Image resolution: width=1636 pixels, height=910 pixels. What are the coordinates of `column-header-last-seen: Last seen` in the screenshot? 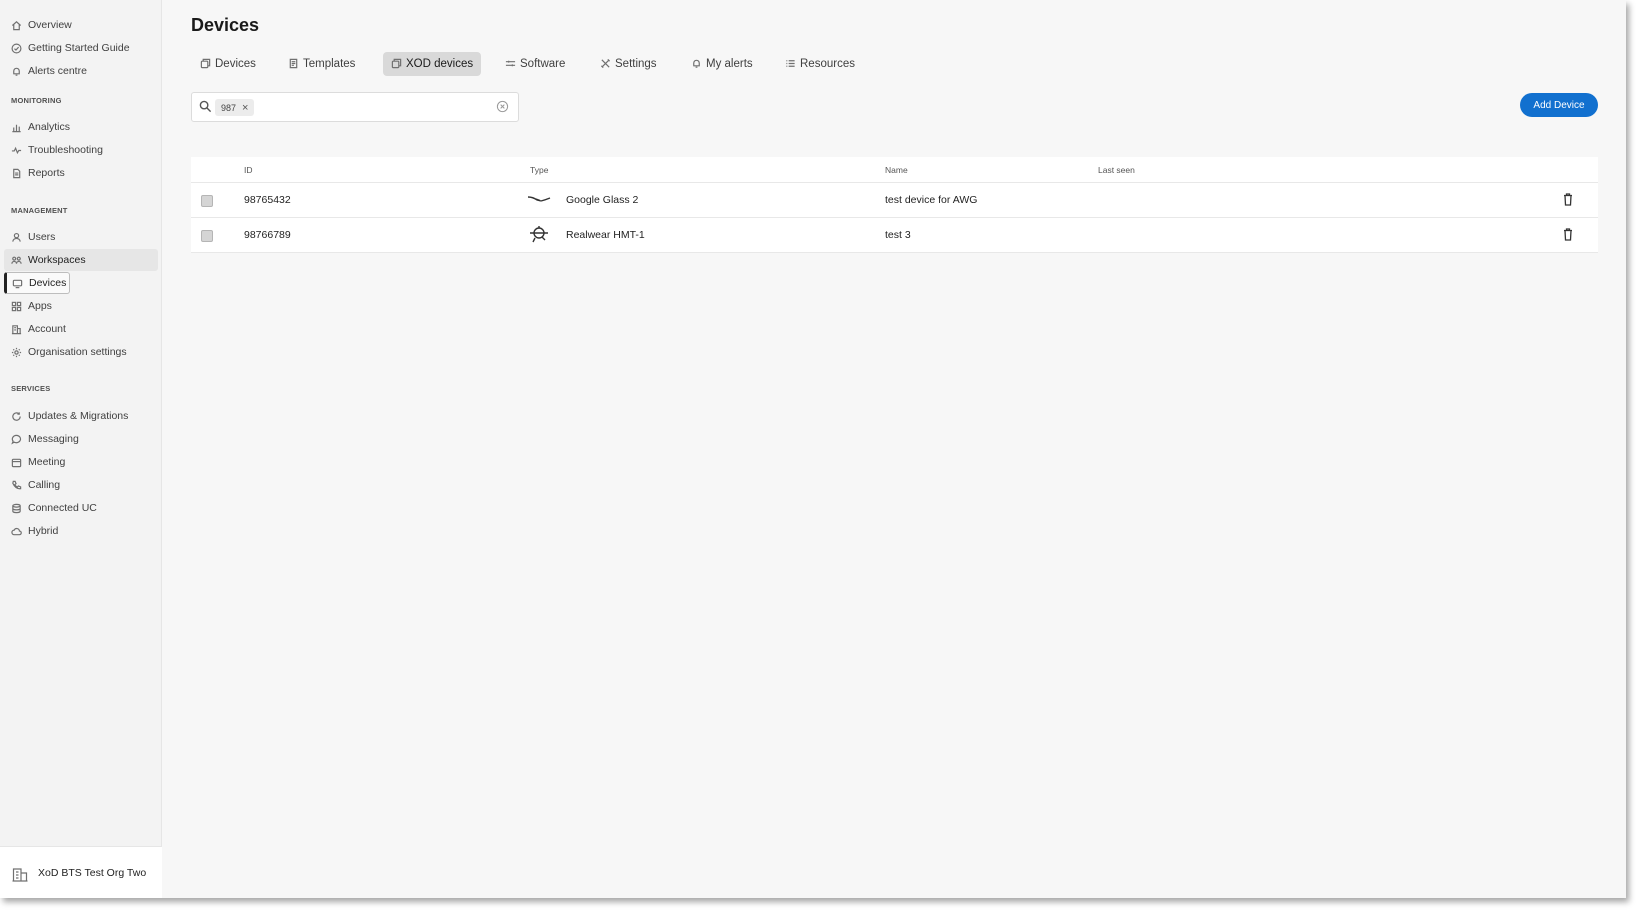 It's located at (1116, 170).